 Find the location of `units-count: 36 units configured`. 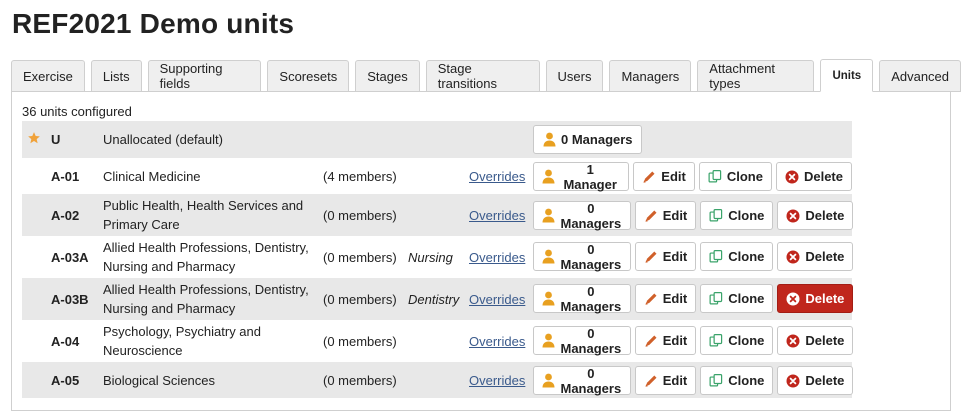

units-count: 36 units configured is located at coordinates (77, 111).